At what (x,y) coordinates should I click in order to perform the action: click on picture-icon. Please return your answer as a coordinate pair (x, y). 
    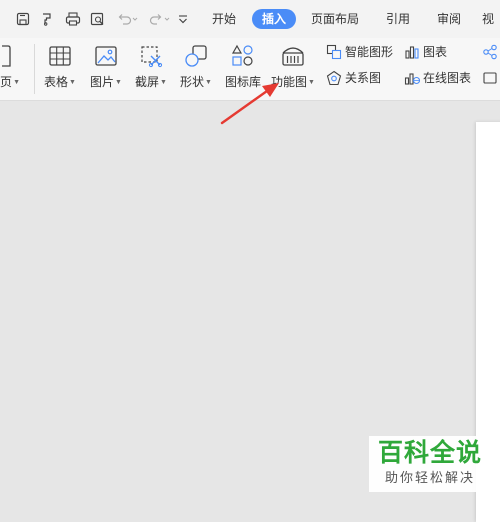
    Looking at the image, I should click on (106, 58).